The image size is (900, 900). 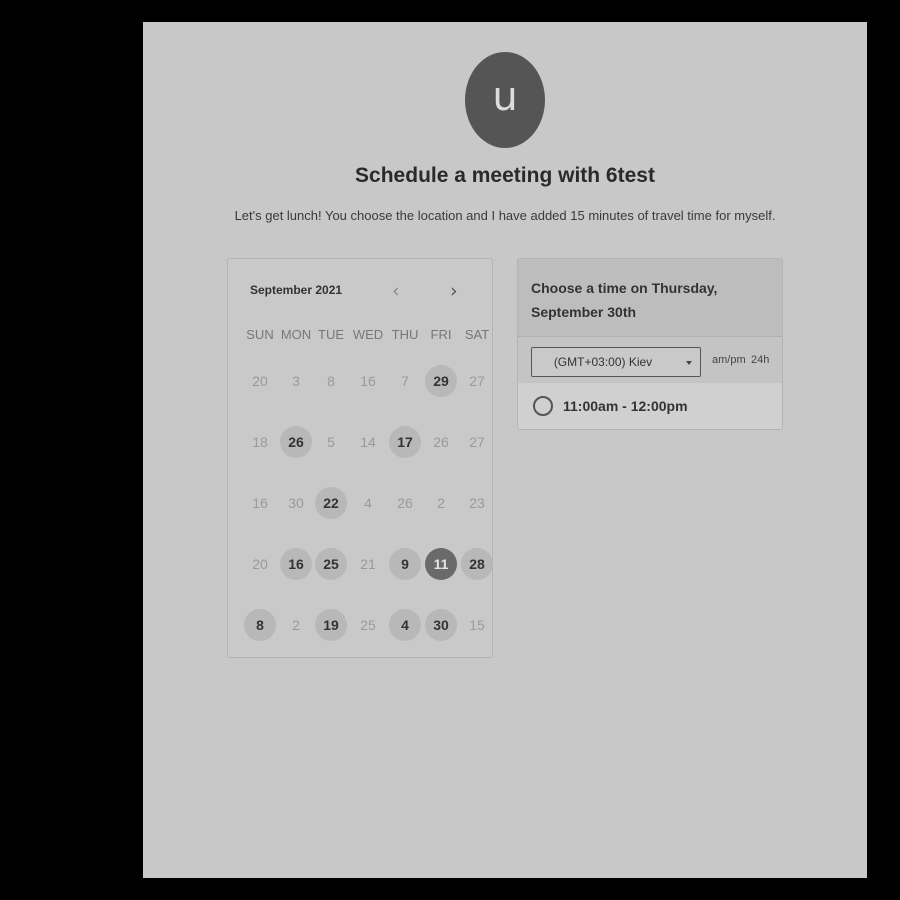 I want to click on calendar-day-available: 28, so click(x=477, y=564).